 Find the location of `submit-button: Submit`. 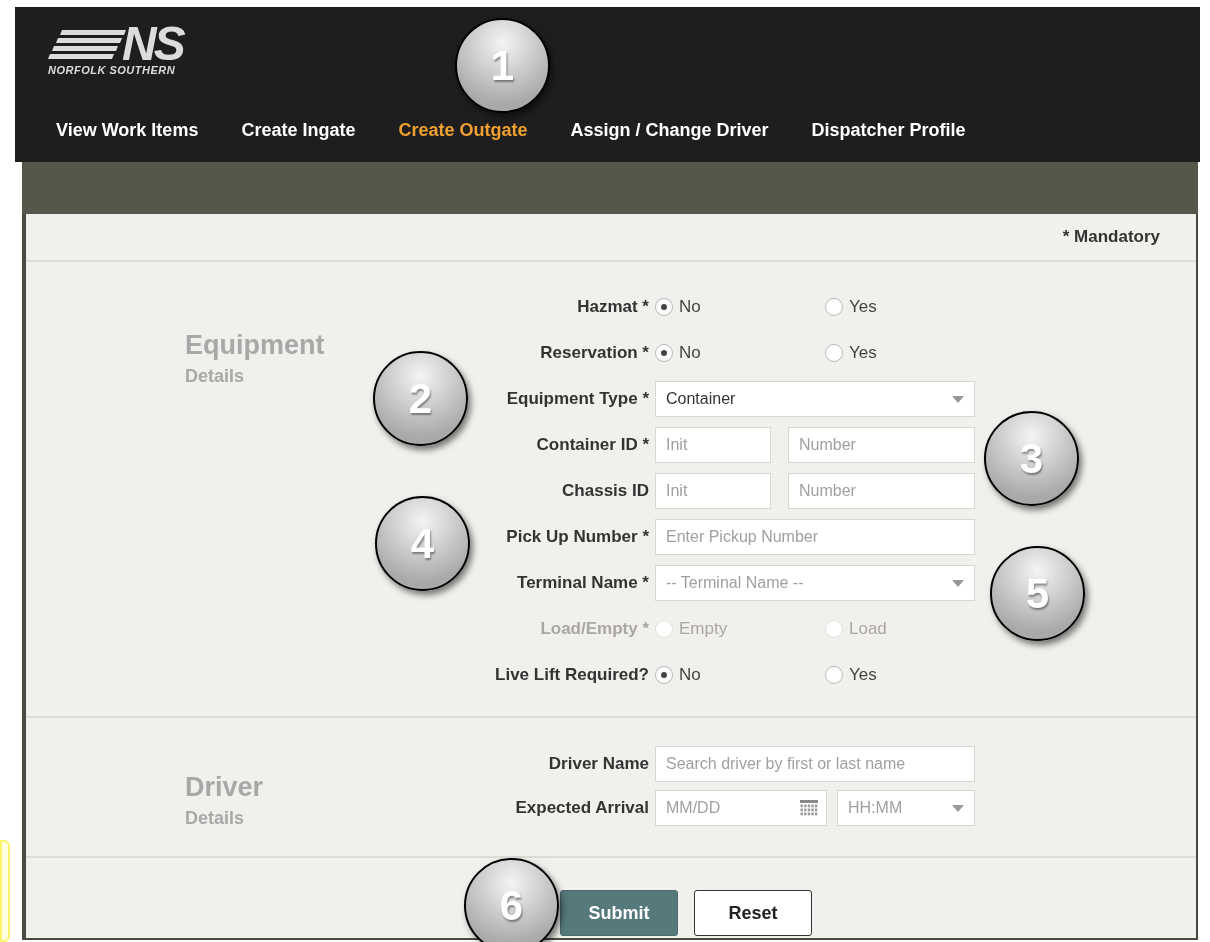

submit-button: Submit is located at coordinates (619, 913).